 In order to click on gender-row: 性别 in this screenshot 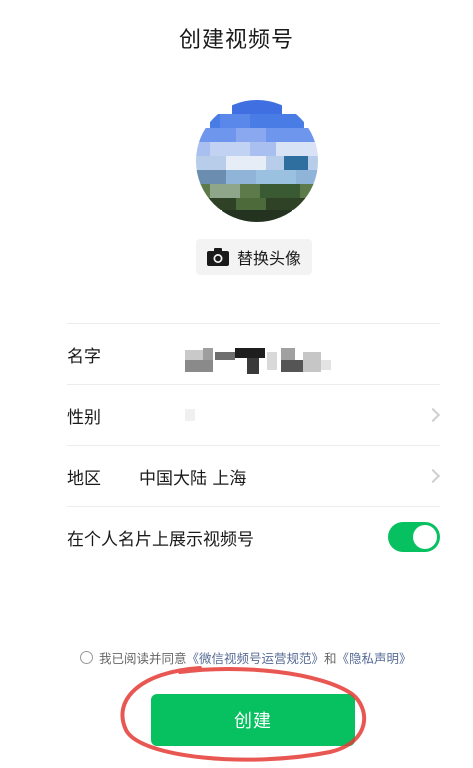, I will do `click(254, 415)`.